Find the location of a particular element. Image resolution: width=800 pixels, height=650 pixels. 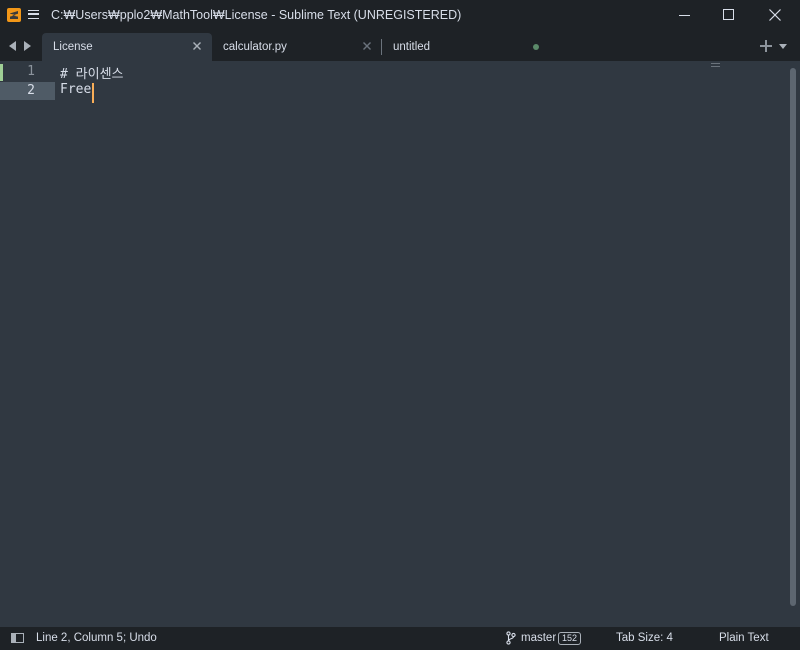

git-branch-name: master is located at coordinates (538, 638).